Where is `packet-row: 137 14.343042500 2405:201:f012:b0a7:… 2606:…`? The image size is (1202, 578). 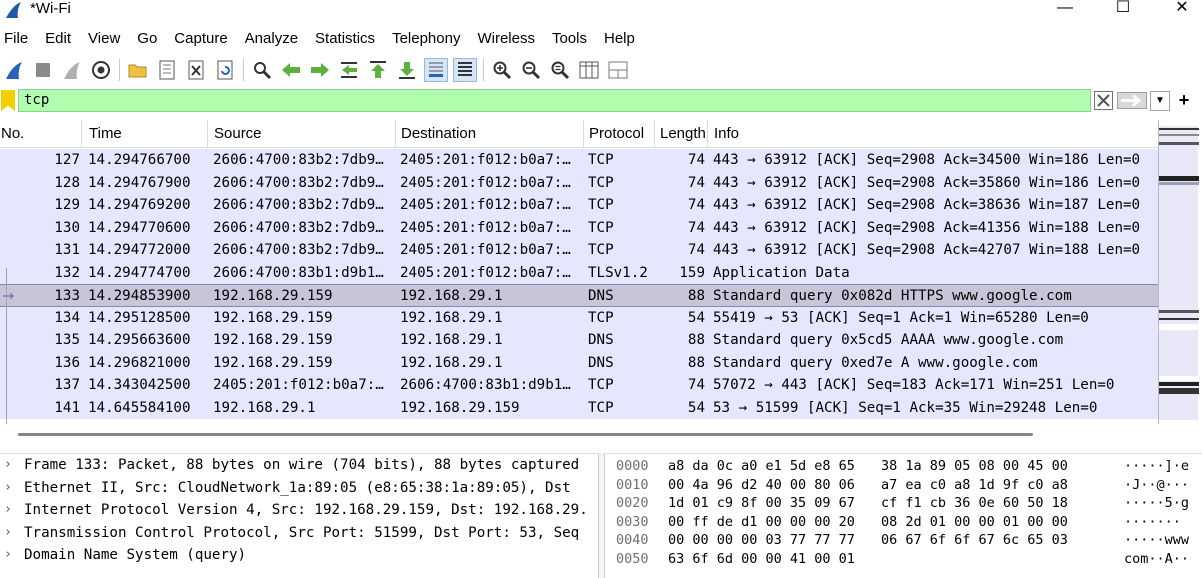 packet-row: 137 14.343042500 2405:201:f012:b0a7:… 2606:… is located at coordinates (579, 385).